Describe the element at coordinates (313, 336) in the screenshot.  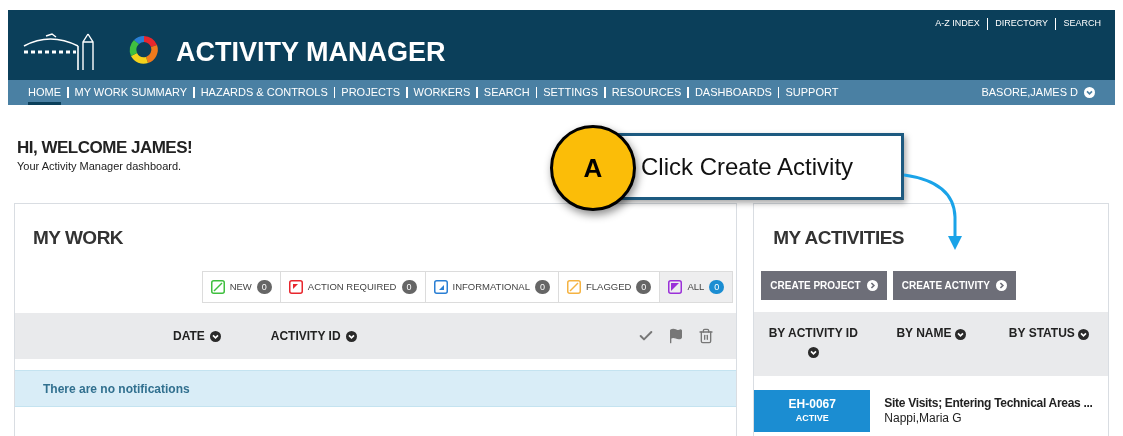
I see `column-header: ACTIVITY ID` at that location.